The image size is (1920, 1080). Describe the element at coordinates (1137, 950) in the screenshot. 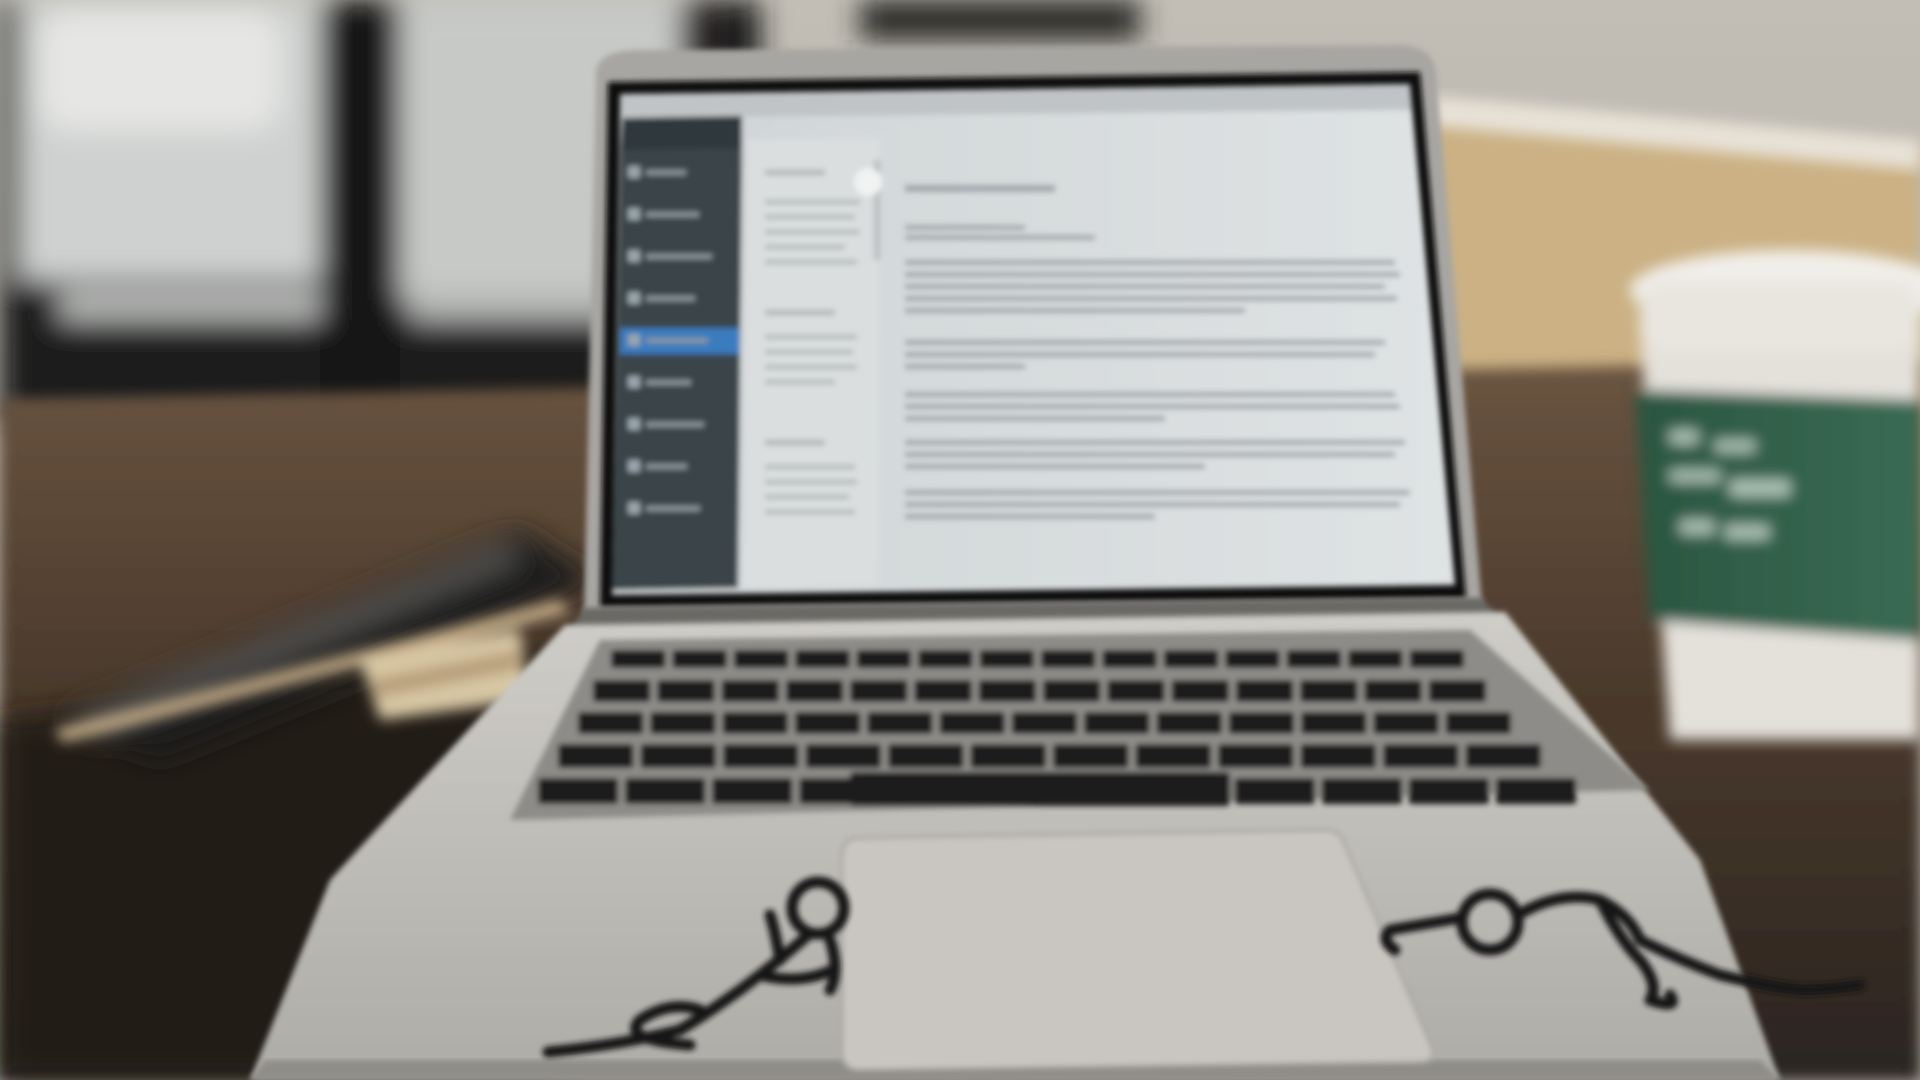

I see `trackpad` at that location.